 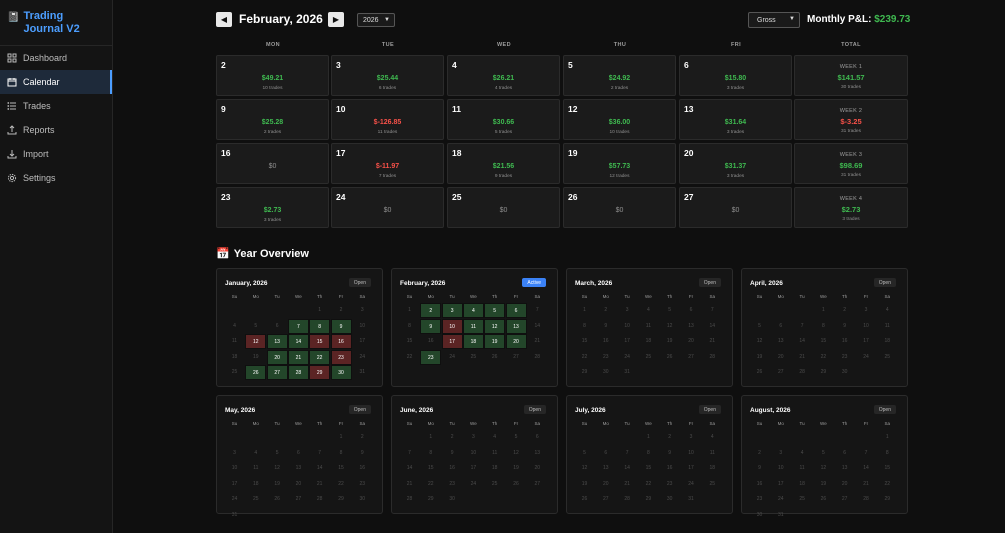 What do you see at coordinates (56, 130) in the screenshot?
I see `sidebar-item-reports: Reports` at bounding box center [56, 130].